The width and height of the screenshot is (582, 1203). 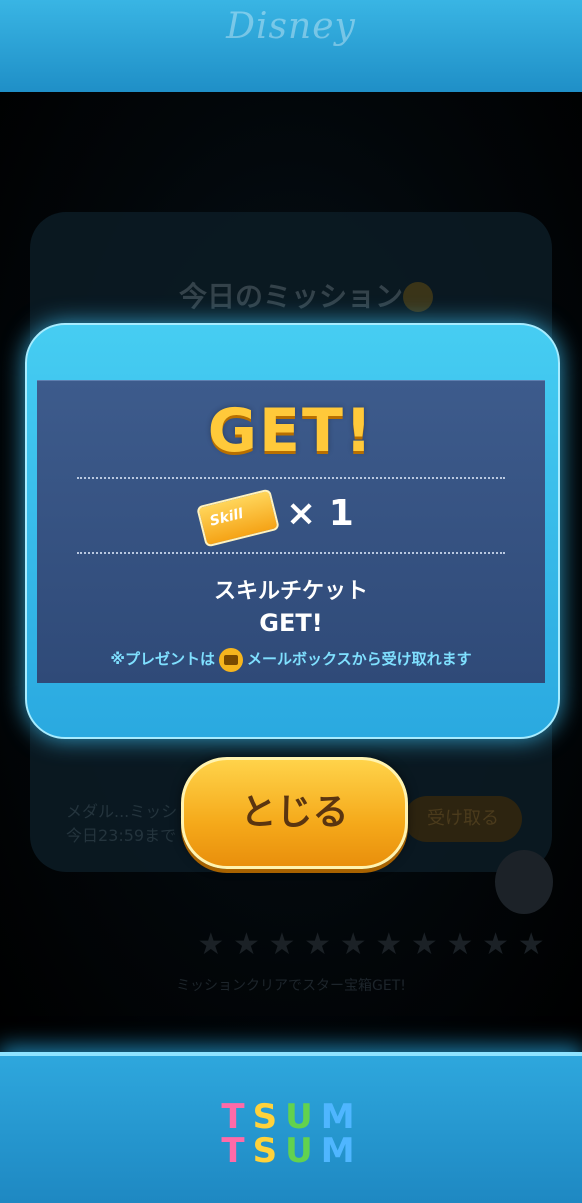 I want to click on item-get-label: GET!, so click(x=291, y=623).